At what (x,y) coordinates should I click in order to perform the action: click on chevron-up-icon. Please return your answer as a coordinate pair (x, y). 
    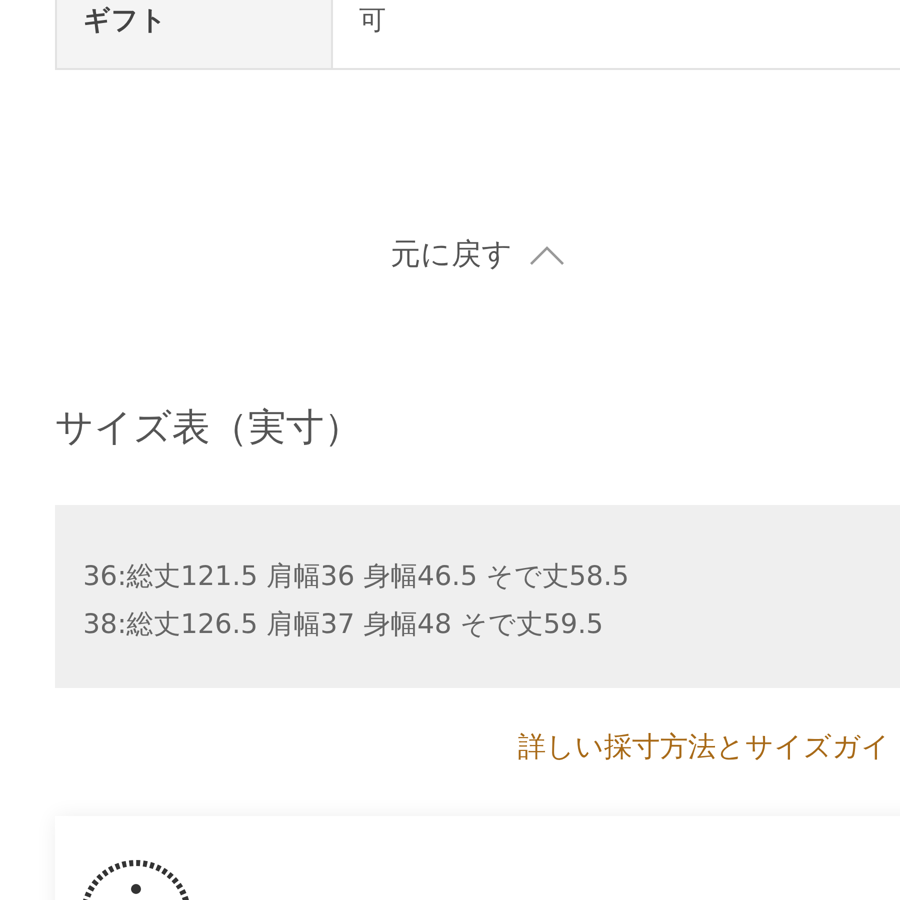
    Looking at the image, I should click on (546, 255).